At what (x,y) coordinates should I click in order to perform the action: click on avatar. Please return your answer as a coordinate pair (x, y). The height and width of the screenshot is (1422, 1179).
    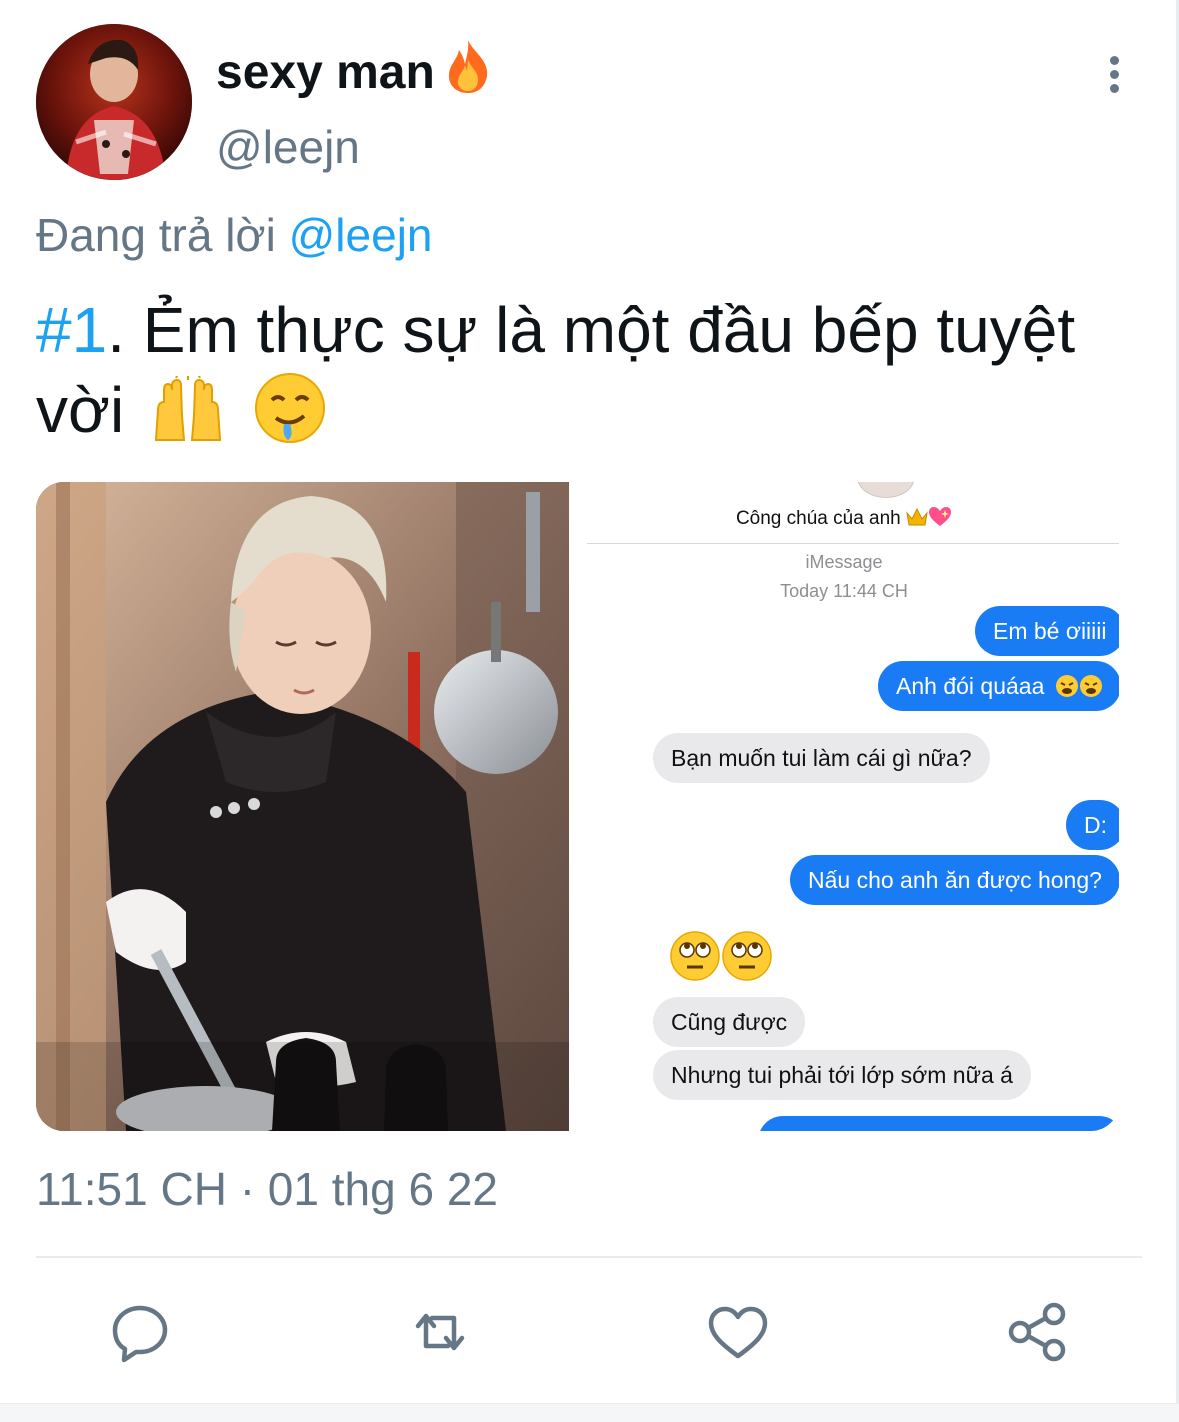
    Looking at the image, I should click on (114, 102).